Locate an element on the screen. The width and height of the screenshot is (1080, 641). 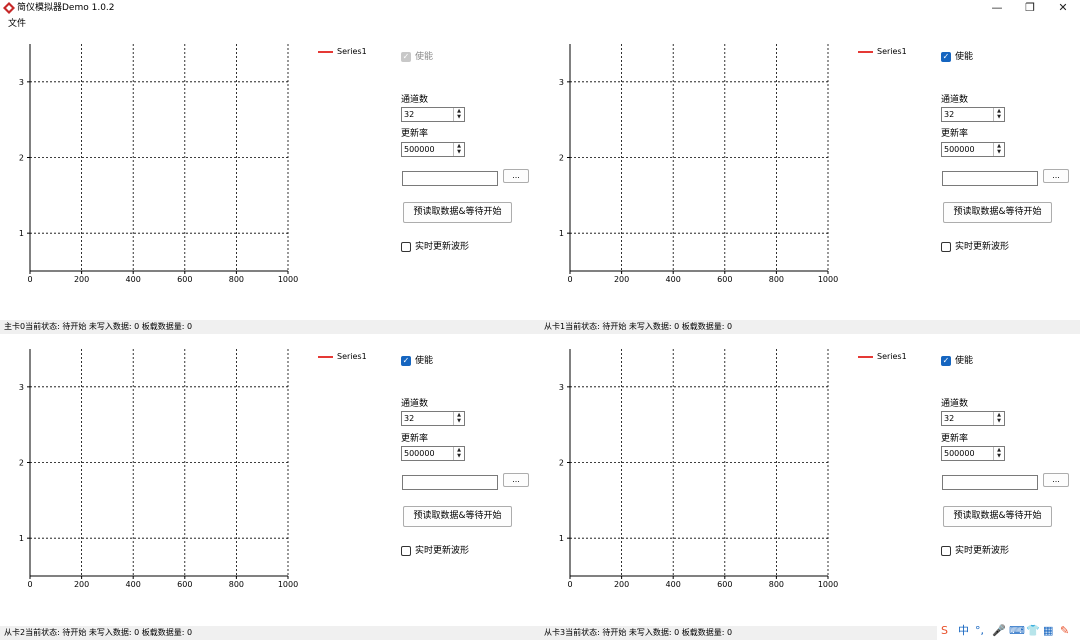
status-text: 主卡0当前状态: 待开始 未写入数据: 0 板载数据量: 0 is located at coordinates (98, 326).